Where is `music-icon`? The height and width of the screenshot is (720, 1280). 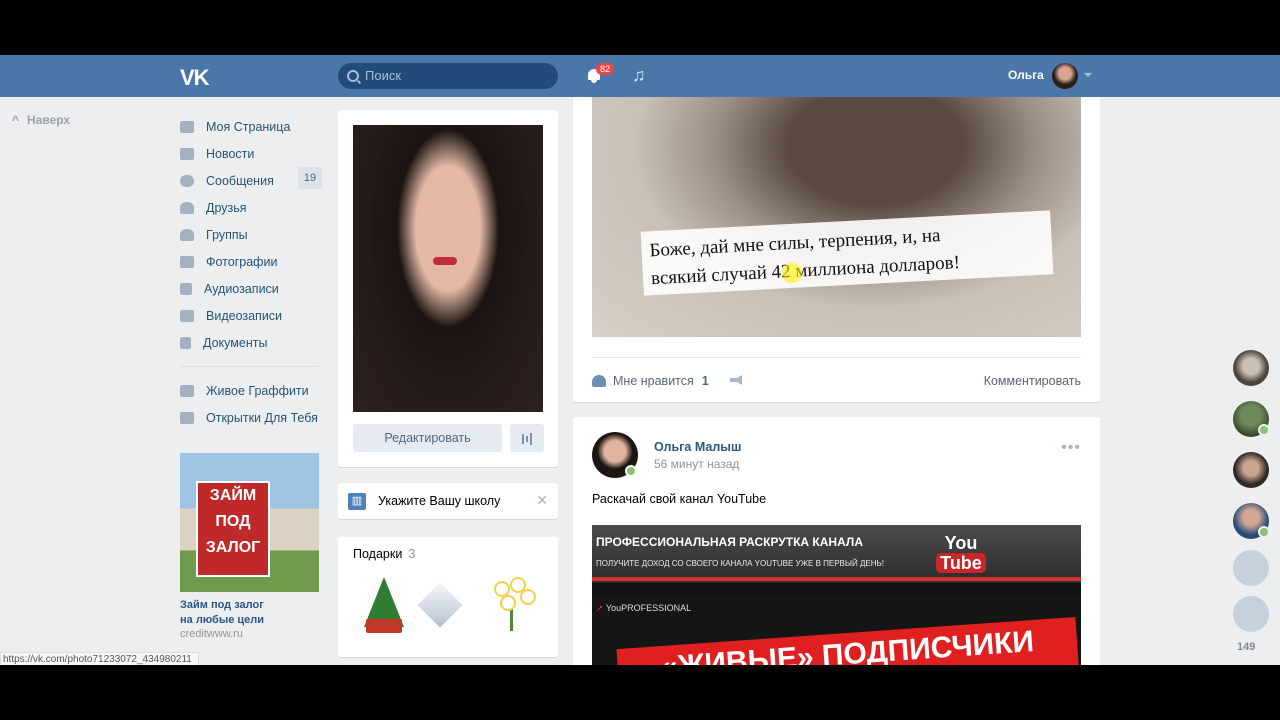 music-icon is located at coordinates (186, 288).